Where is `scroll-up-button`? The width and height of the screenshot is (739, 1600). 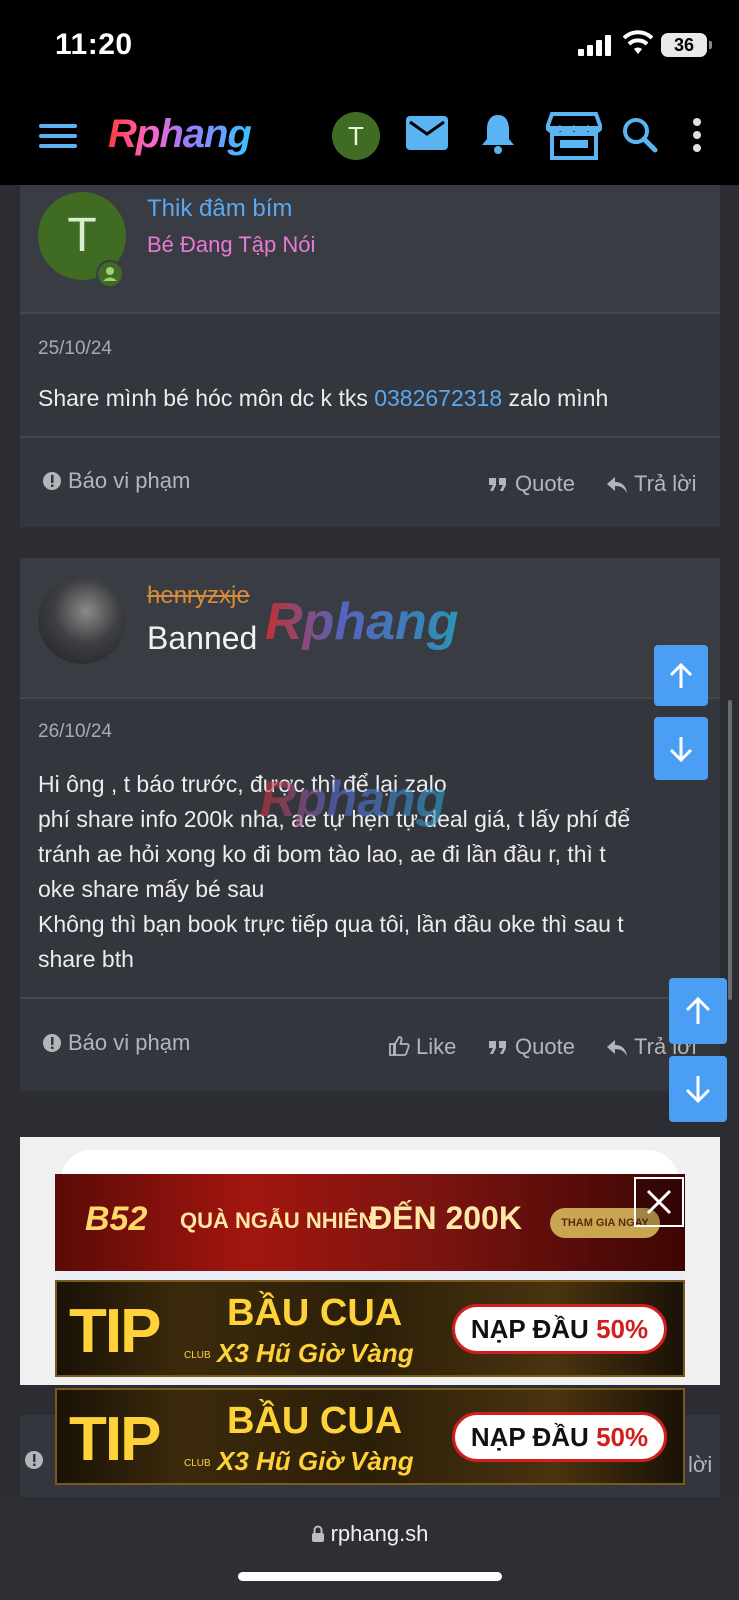 scroll-up-button is located at coordinates (681, 675).